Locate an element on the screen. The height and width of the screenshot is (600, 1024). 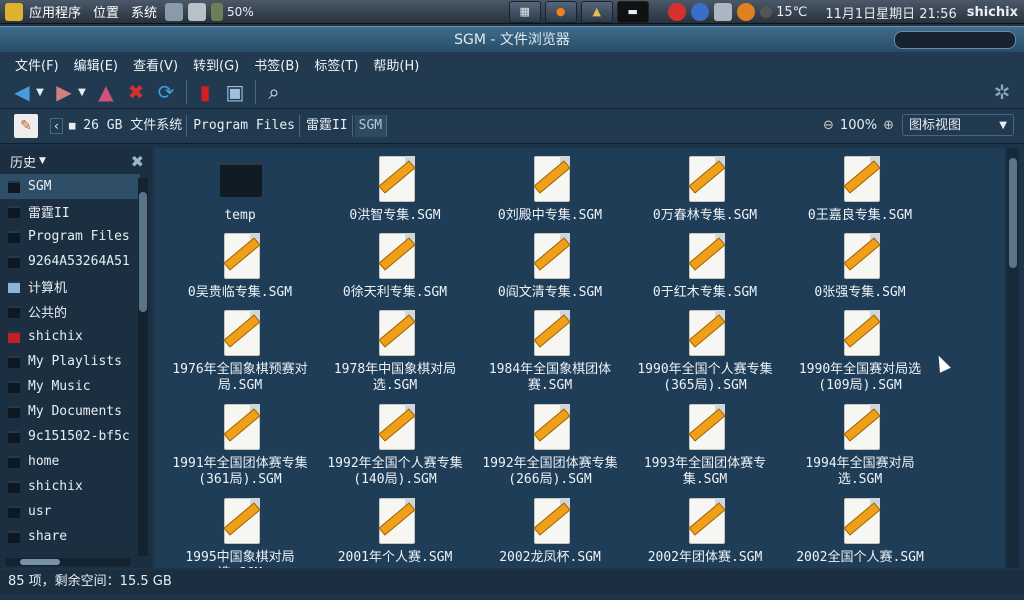
zoom-in-icon: ⊕ is located at coordinates (888, 125).